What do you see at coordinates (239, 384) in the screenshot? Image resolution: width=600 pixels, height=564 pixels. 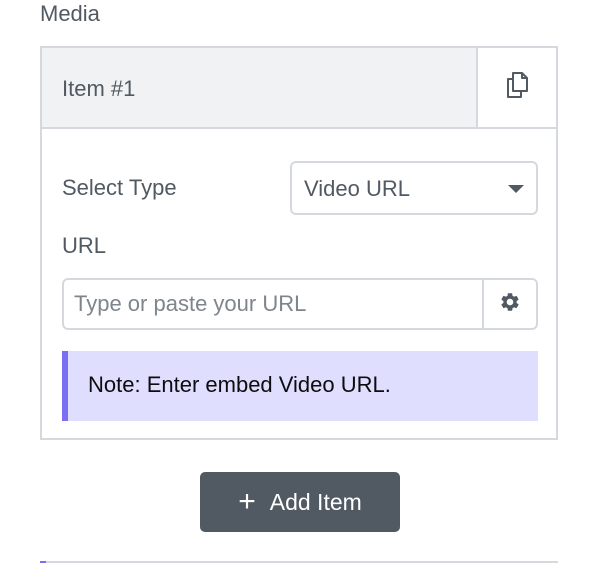 I see `note-text: Note: Enter embed Video URL.` at bounding box center [239, 384].